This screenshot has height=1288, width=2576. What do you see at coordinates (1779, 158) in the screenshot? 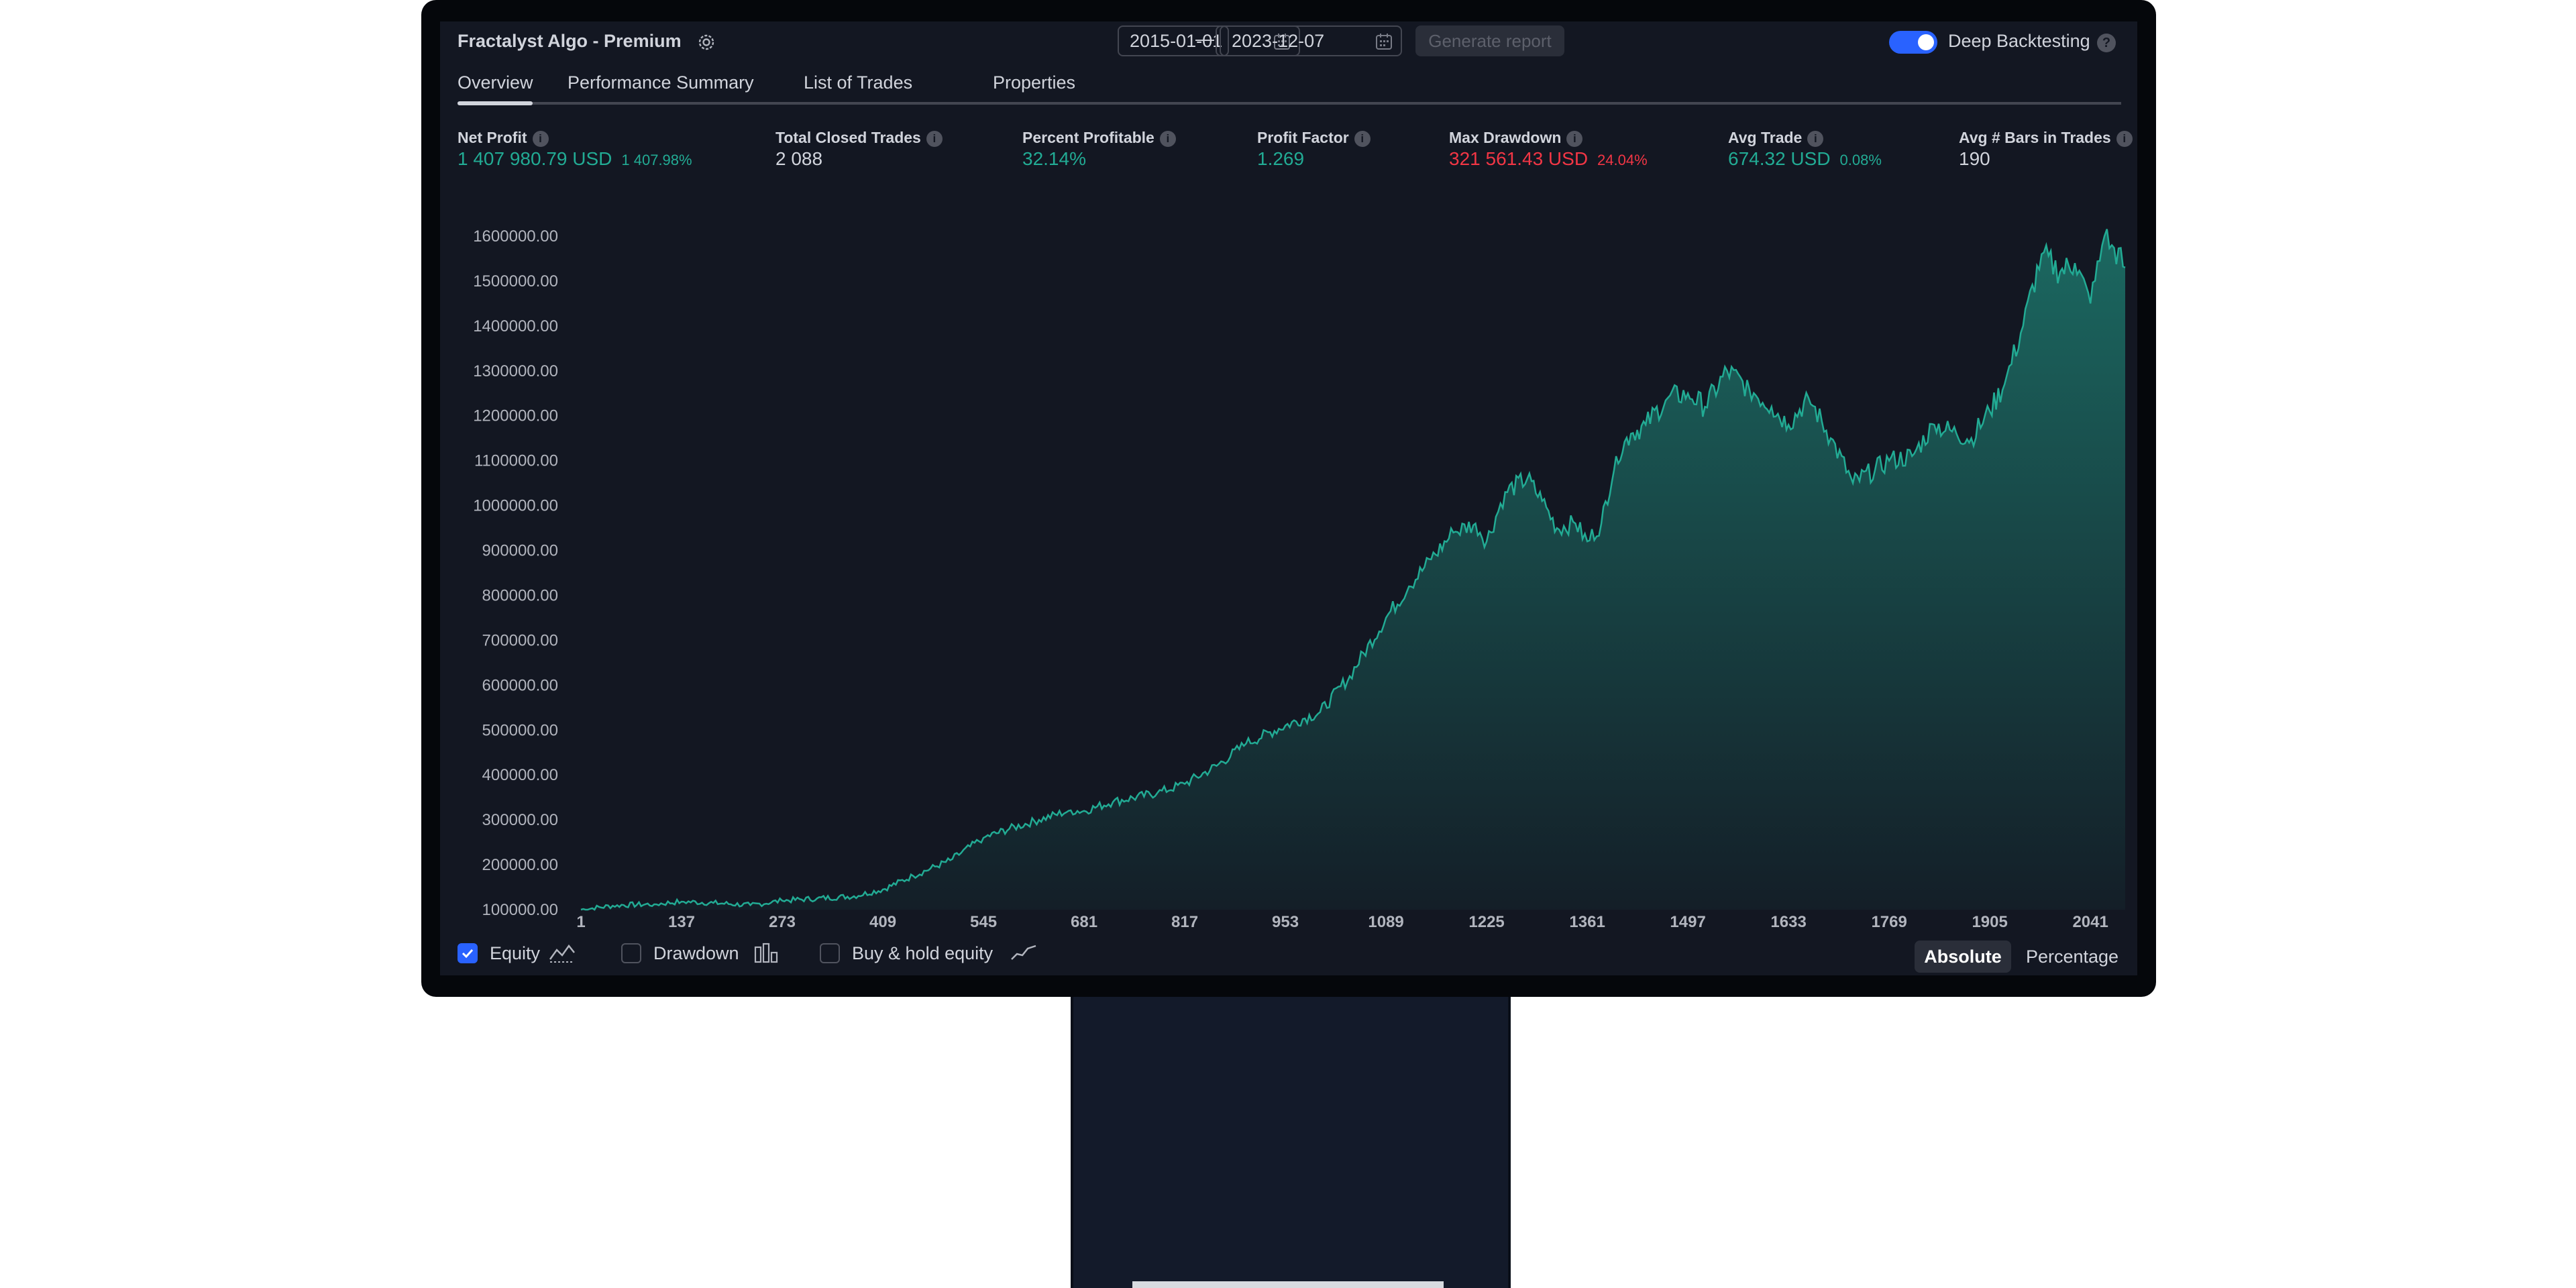
I see `metric-value: 674.32 USD` at bounding box center [1779, 158].